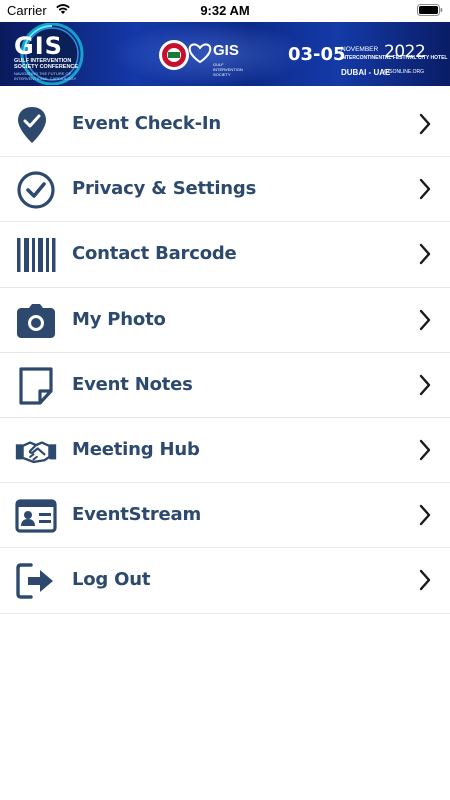  Describe the element at coordinates (132, 384) in the screenshot. I see `menu-item-label: Event Notes` at that location.